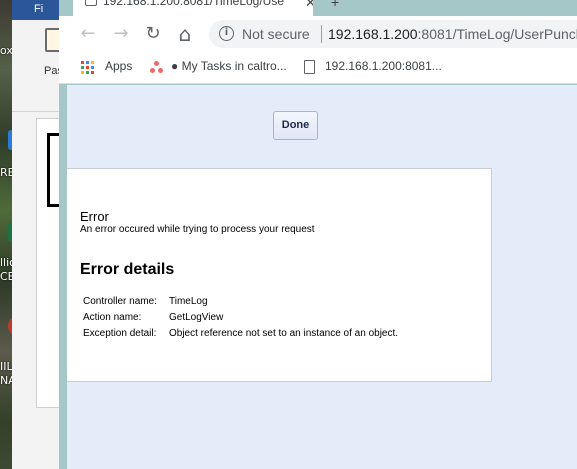 The height and width of the screenshot is (469, 577). I want to click on security-status: Not secure, so click(276, 34).